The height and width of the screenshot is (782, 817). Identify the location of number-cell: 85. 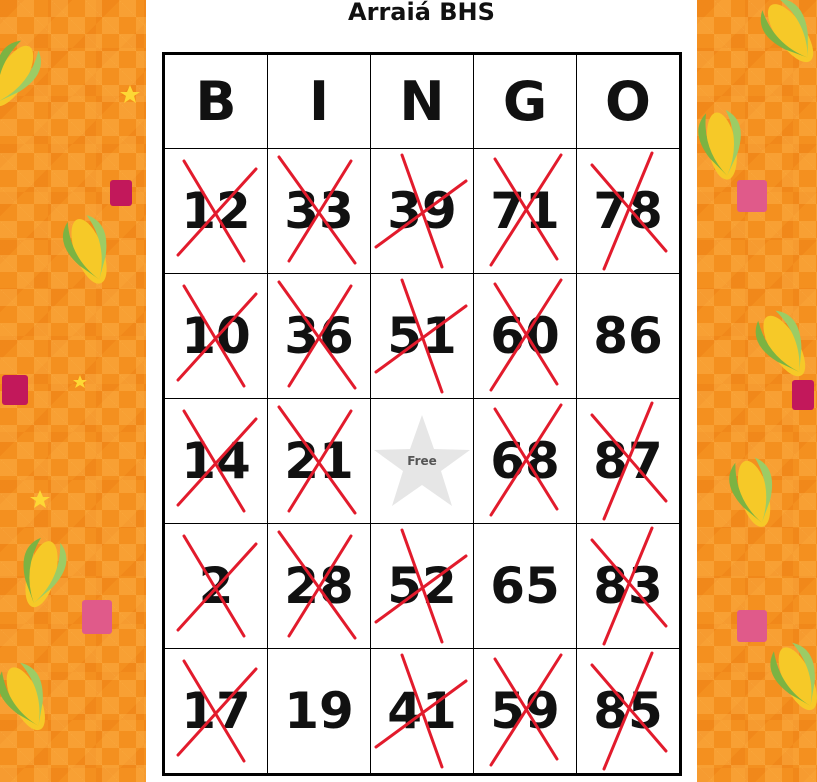
(628, 711).